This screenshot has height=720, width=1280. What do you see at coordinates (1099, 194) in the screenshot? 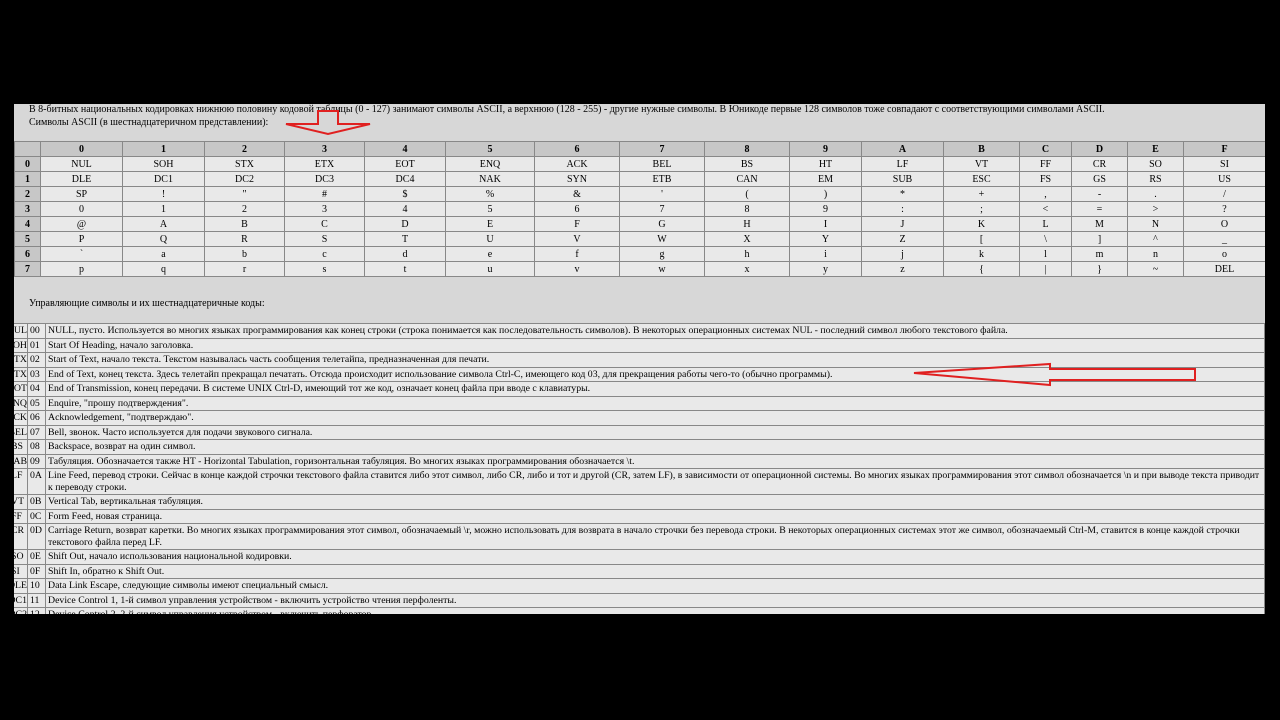
I see `ascii-cell: -` at bounding box center [1099, 194].